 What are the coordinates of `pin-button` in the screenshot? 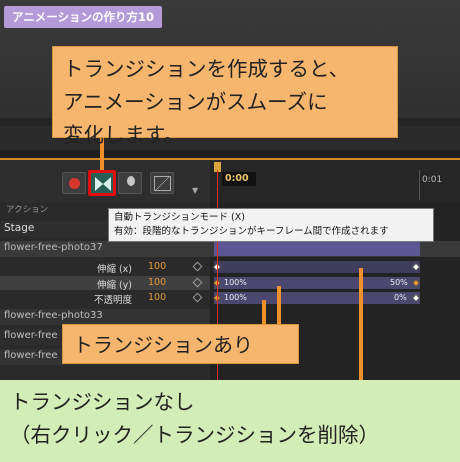 It's located at (130, 183).